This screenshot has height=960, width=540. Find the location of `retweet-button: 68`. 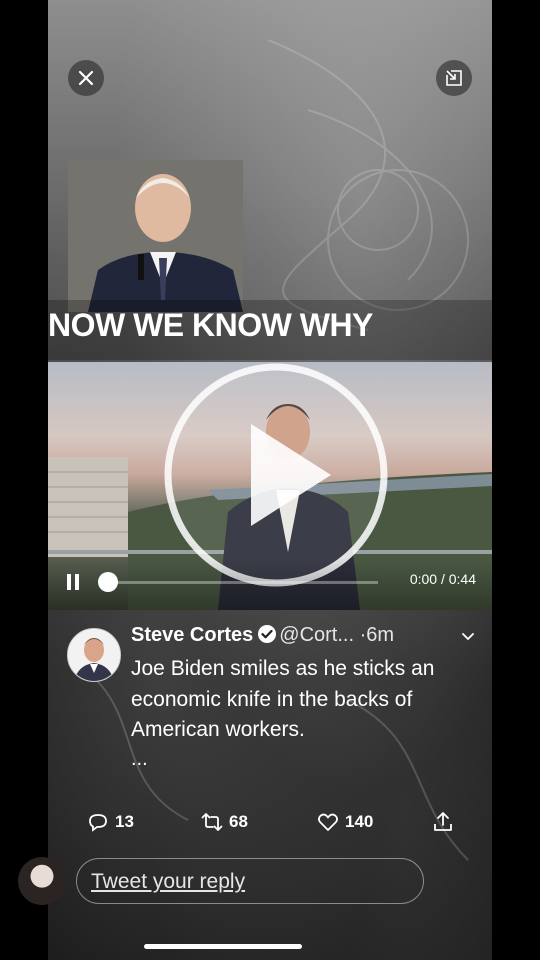

retweet-button: 68 is located at coordinates (224, 822).